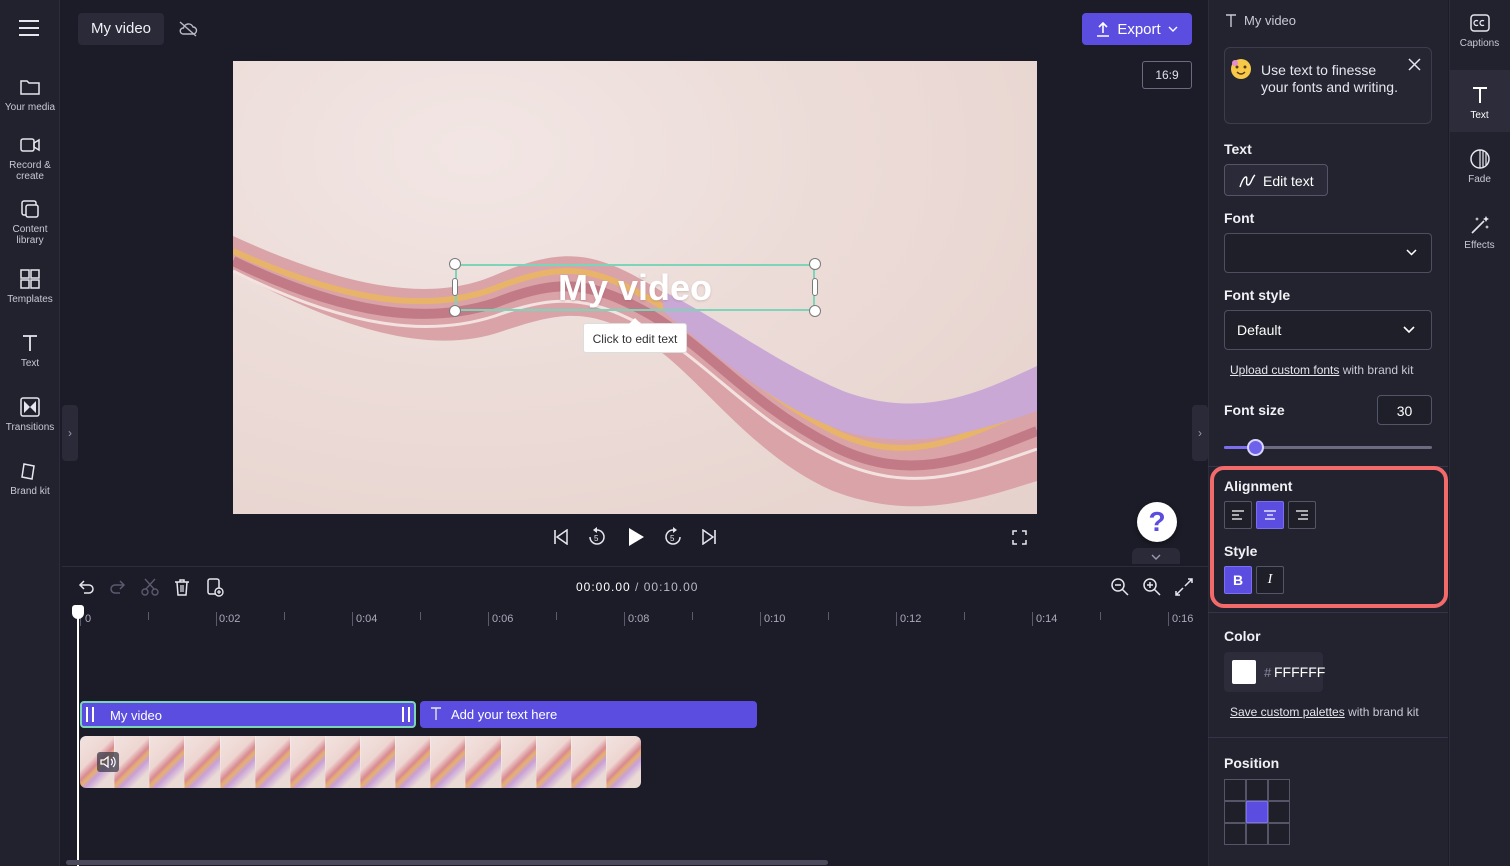 This screenshot has width=1510, height=866. I want to click on position-bottom-left, so click(1235, 834).